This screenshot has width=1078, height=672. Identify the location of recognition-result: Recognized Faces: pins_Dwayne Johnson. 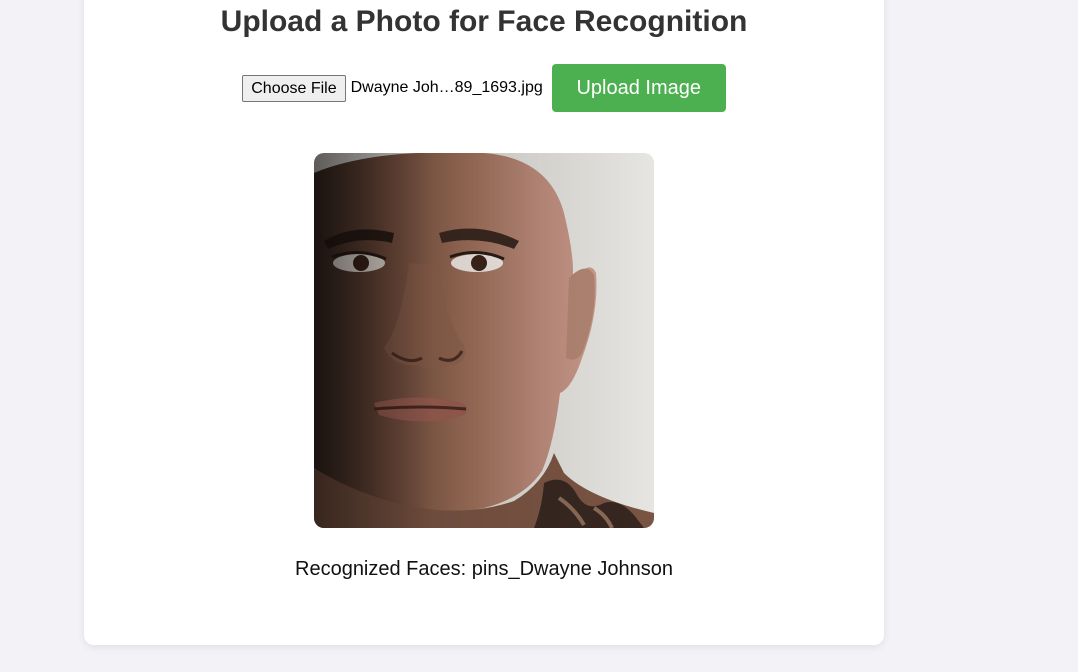
(484, 569).